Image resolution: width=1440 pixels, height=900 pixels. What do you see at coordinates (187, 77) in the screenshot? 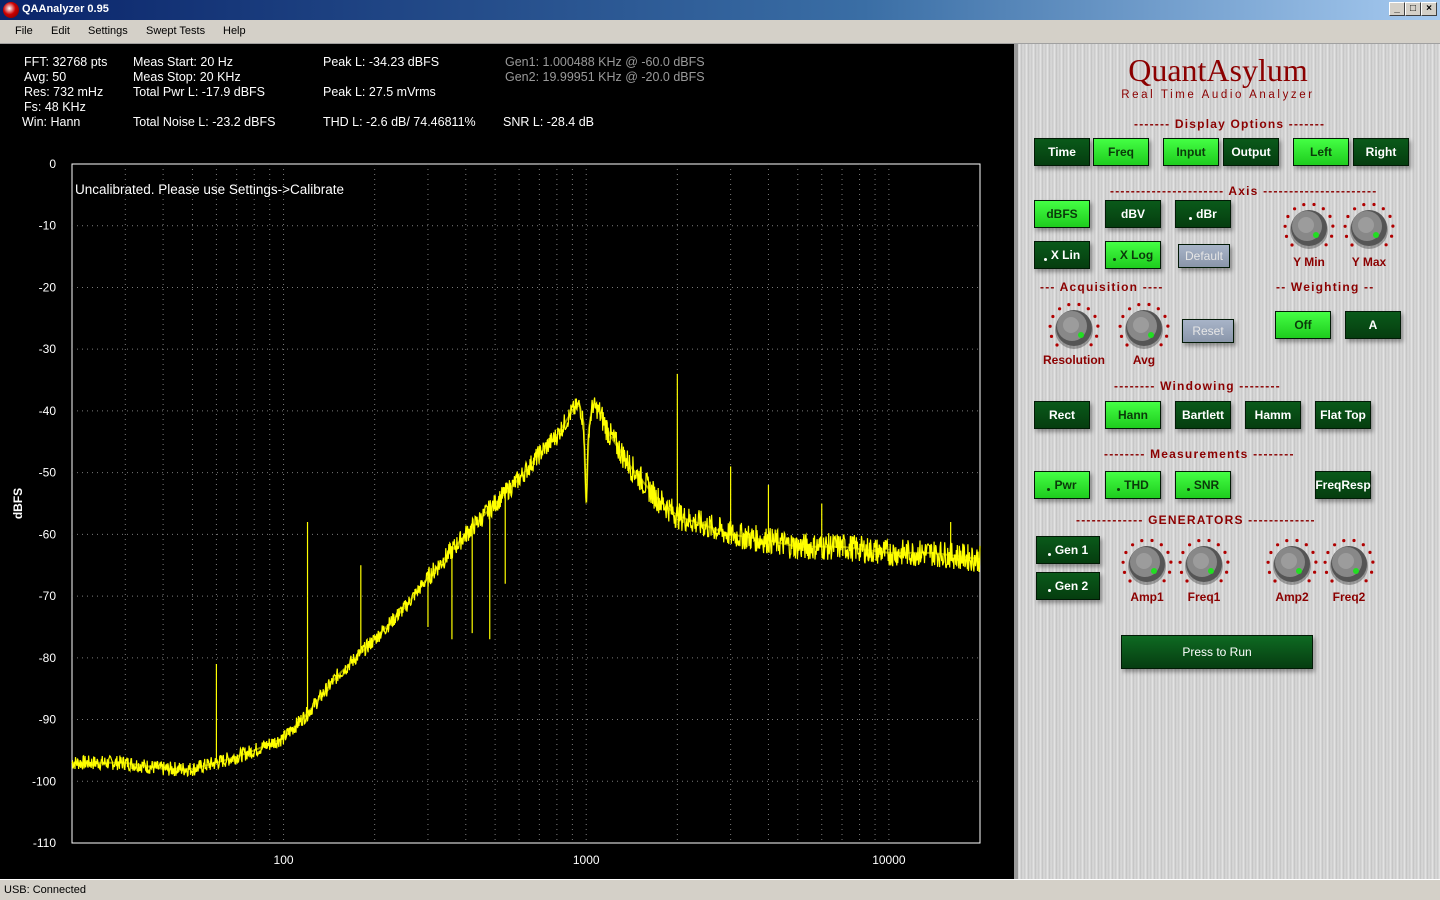
I see `meas-stop: Meas Stop: 20 KHz` at bounding box center [187, 77].